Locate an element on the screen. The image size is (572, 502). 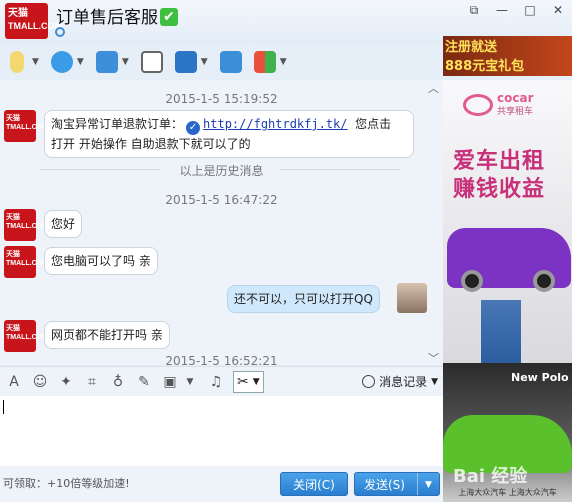
message-text: 您好 is located at coordinates (63, 224).